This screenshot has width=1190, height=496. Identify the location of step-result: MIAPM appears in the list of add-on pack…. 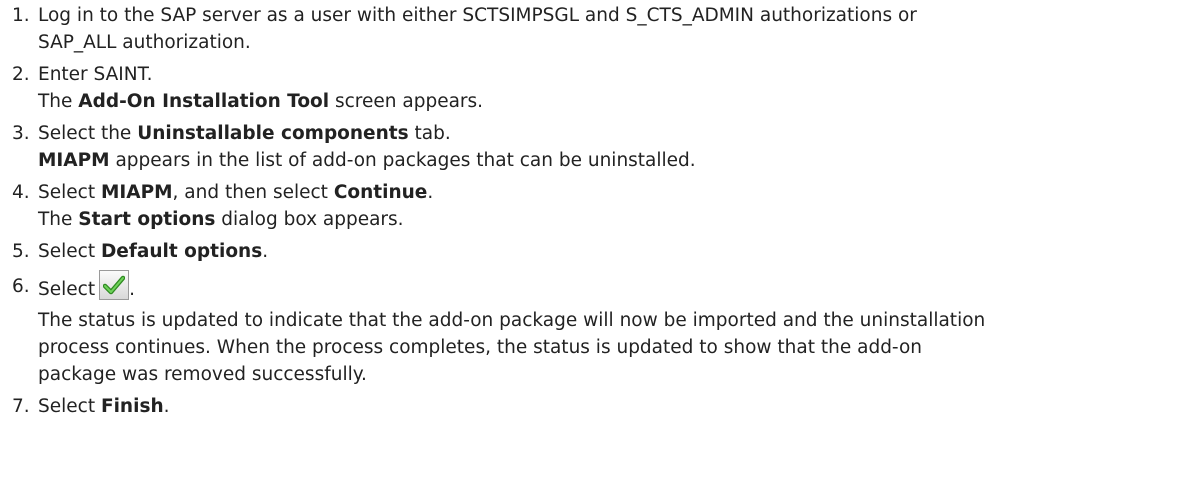
(367, 160).